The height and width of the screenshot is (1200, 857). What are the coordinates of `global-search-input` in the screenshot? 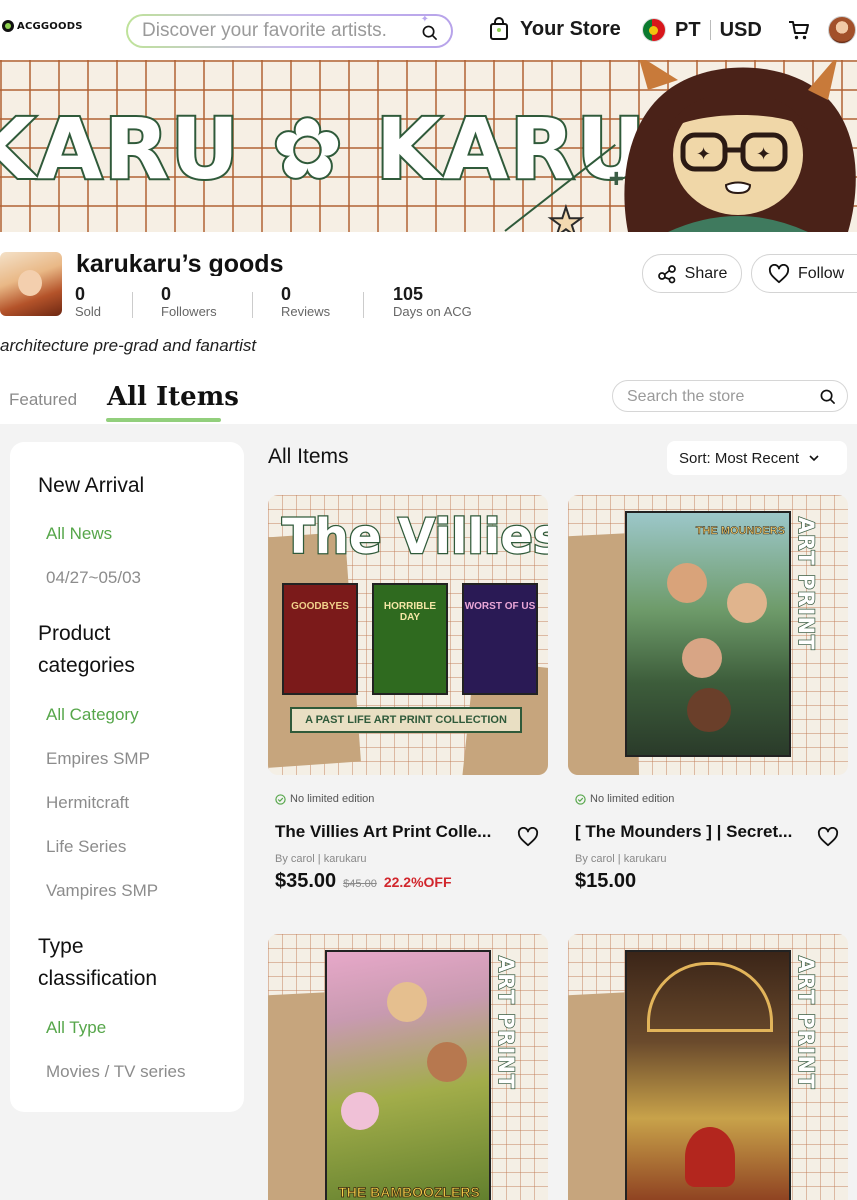 It's located at (277, 31).